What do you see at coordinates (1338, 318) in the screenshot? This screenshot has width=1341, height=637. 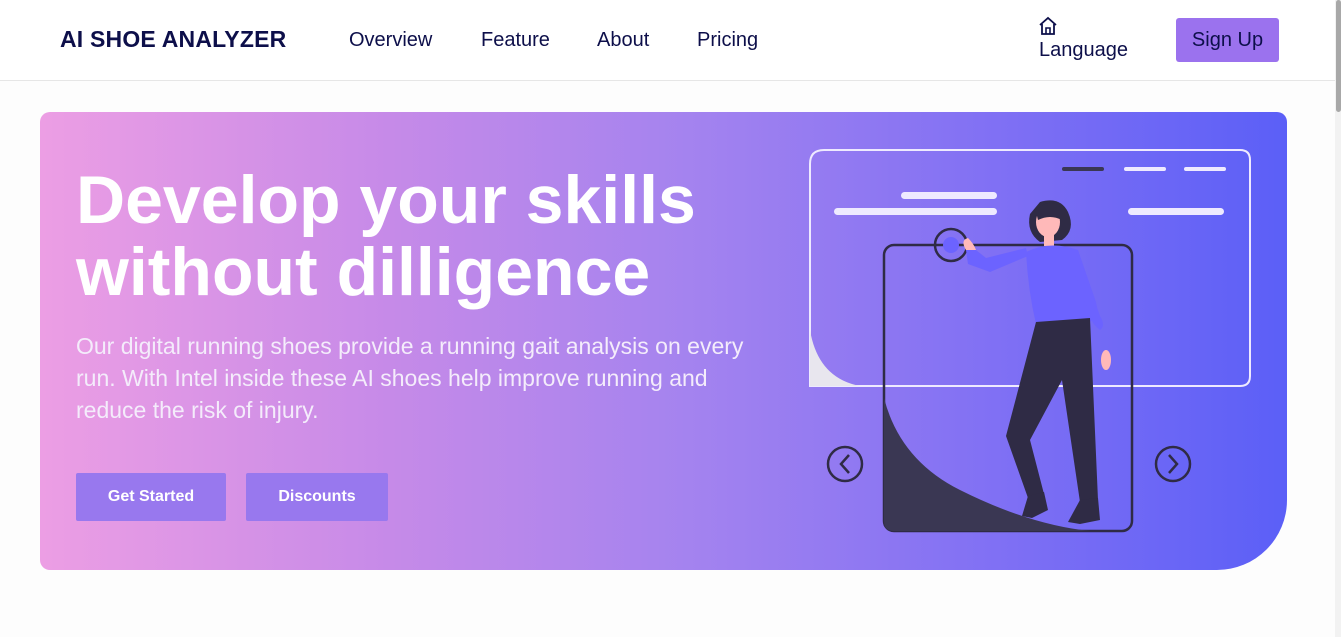 I see `page-scrollbar` at bounding box center [1338, 318].